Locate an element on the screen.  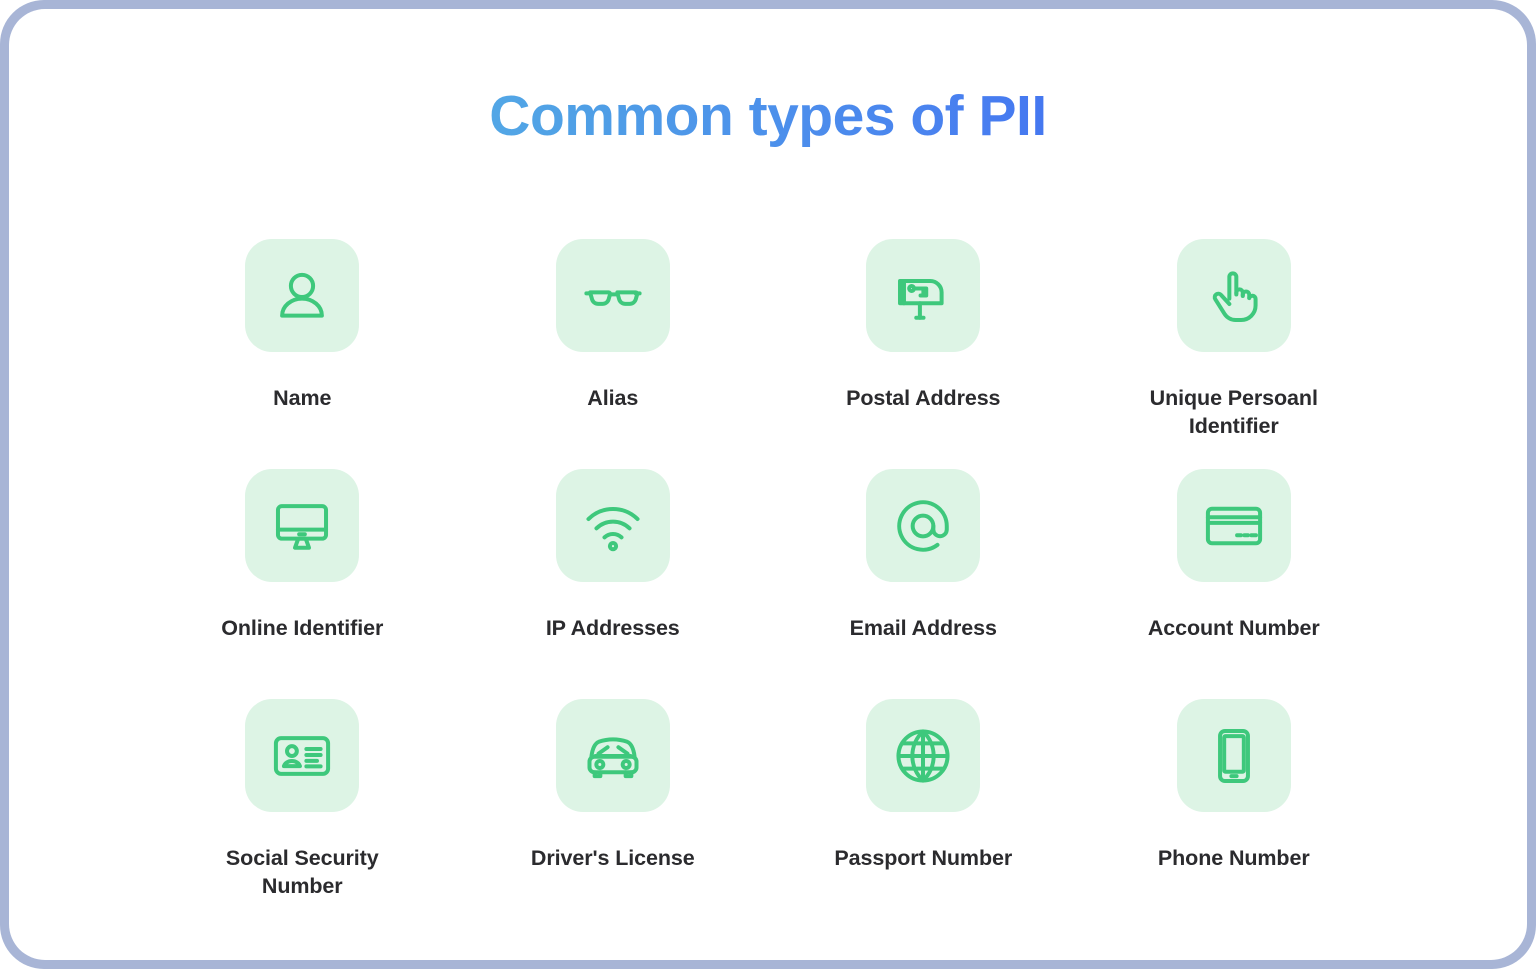
id-card-icon is located at coordinates (302, 755).